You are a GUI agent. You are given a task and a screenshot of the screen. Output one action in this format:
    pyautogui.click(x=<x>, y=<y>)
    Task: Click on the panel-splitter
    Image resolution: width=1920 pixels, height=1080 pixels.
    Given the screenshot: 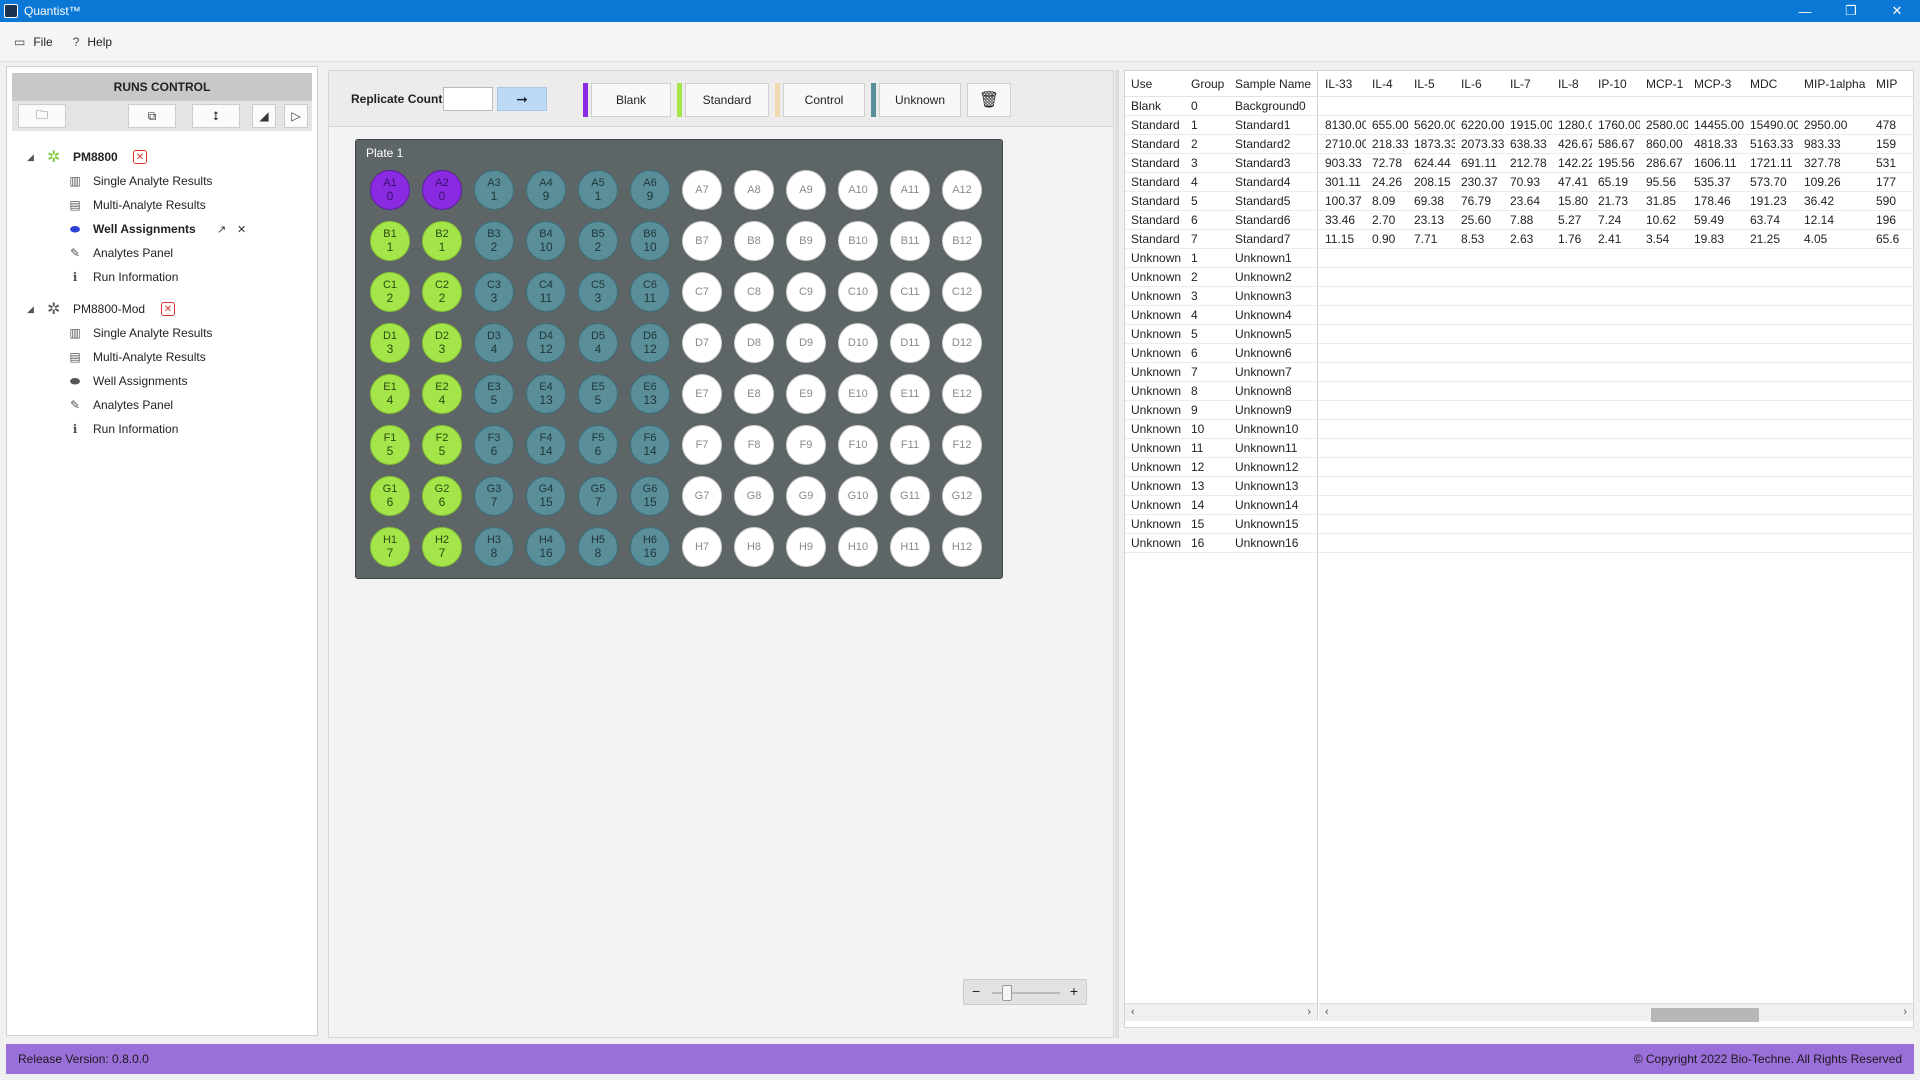 What is the action you would take?
    pyautogui.click(x=1117, y=554)
    